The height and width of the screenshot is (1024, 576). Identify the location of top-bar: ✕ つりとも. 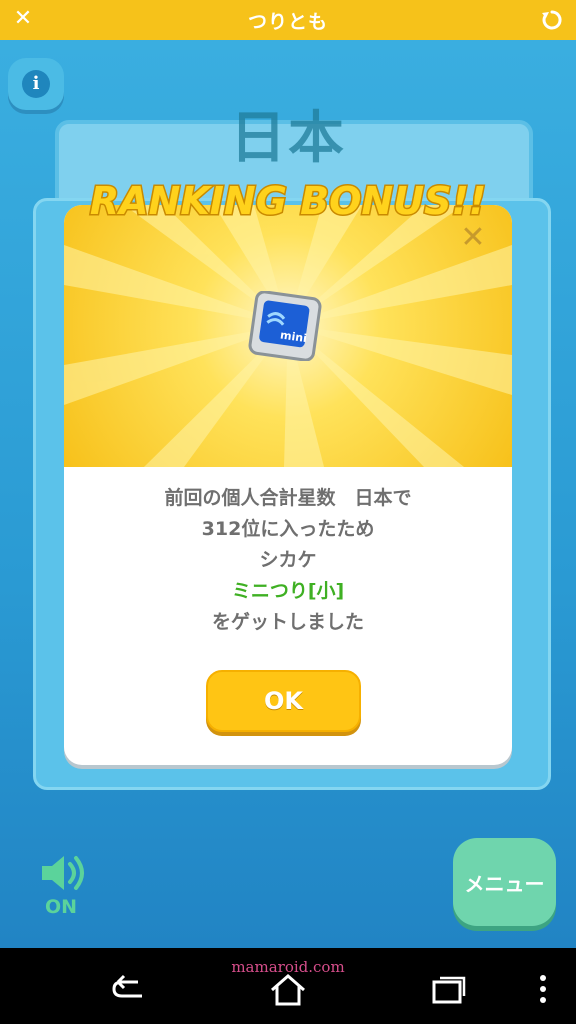
(288, 20).